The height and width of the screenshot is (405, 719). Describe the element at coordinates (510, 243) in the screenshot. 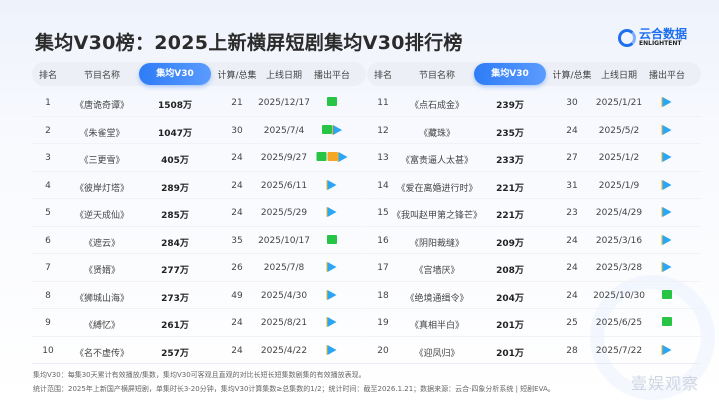

I see `cell-v30: 209万` at that location.